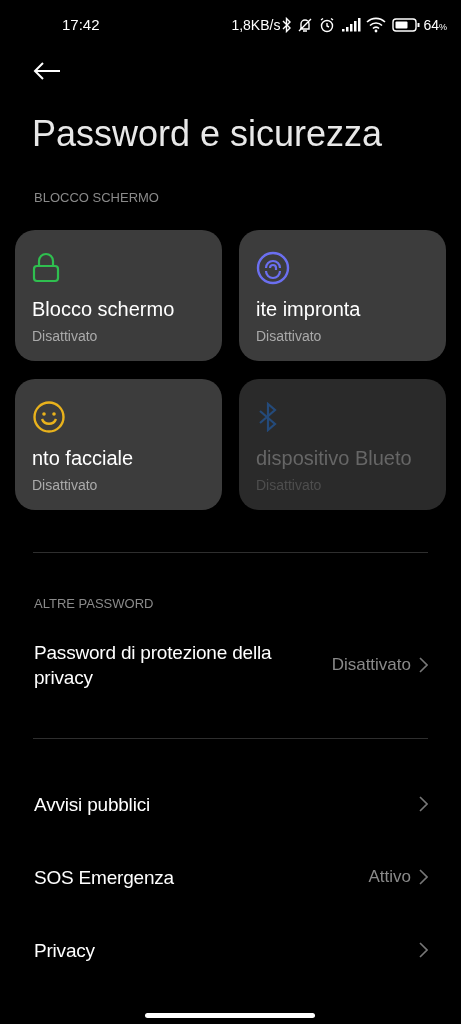 This screenshot has height=1024, width=461. What do you see at coordinates (309, 309) in the screenshot?
I see `tile-title: ite impronta` at bounding box center [309, 309].